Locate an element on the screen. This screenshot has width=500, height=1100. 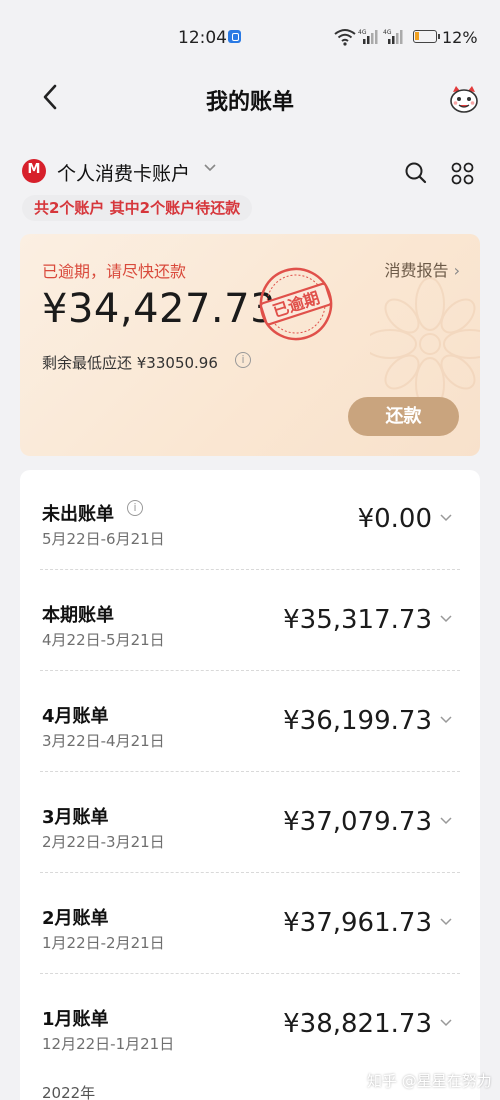
bill-row-january: 1月账单 12月22日-1月21日 ¥38,821.73 is located at coordinates (250, 1025).